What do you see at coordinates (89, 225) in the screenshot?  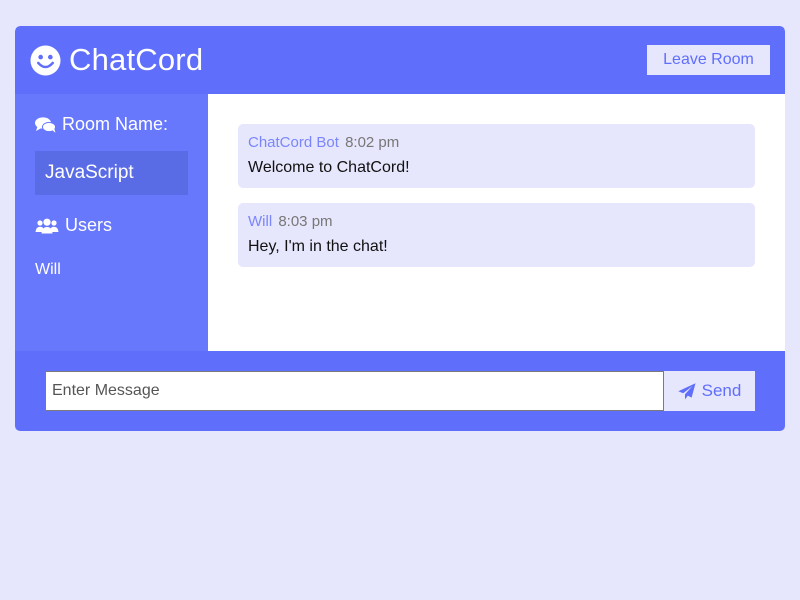 I see `users-heading-label: Users` at bounding box center [89, 225].